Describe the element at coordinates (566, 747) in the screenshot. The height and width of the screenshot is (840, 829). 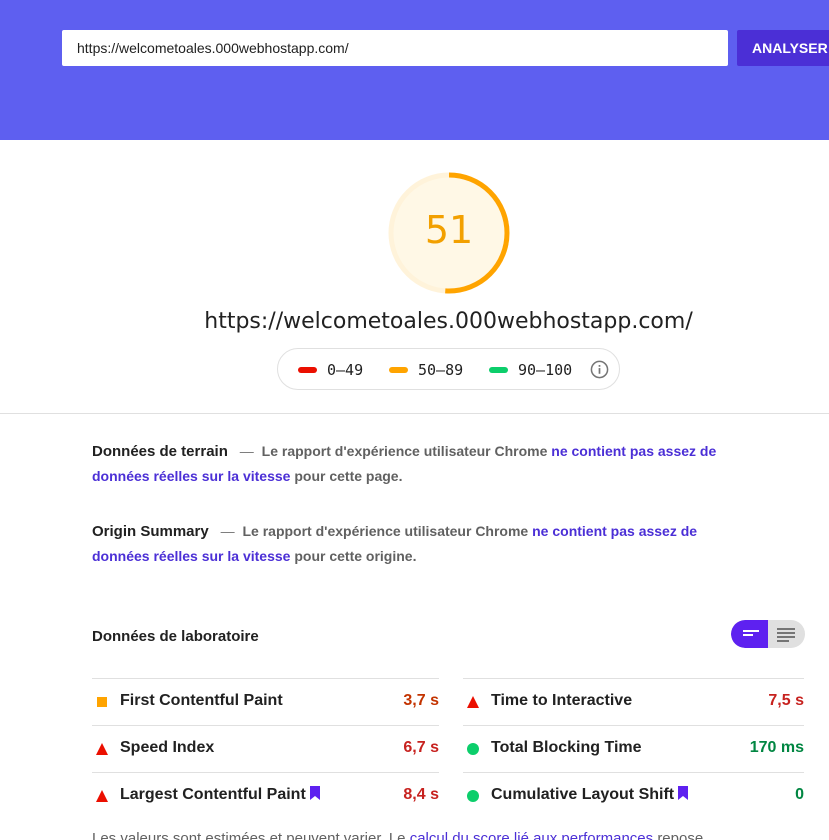
I see `metric-name: Total Blocking Time` at that location.